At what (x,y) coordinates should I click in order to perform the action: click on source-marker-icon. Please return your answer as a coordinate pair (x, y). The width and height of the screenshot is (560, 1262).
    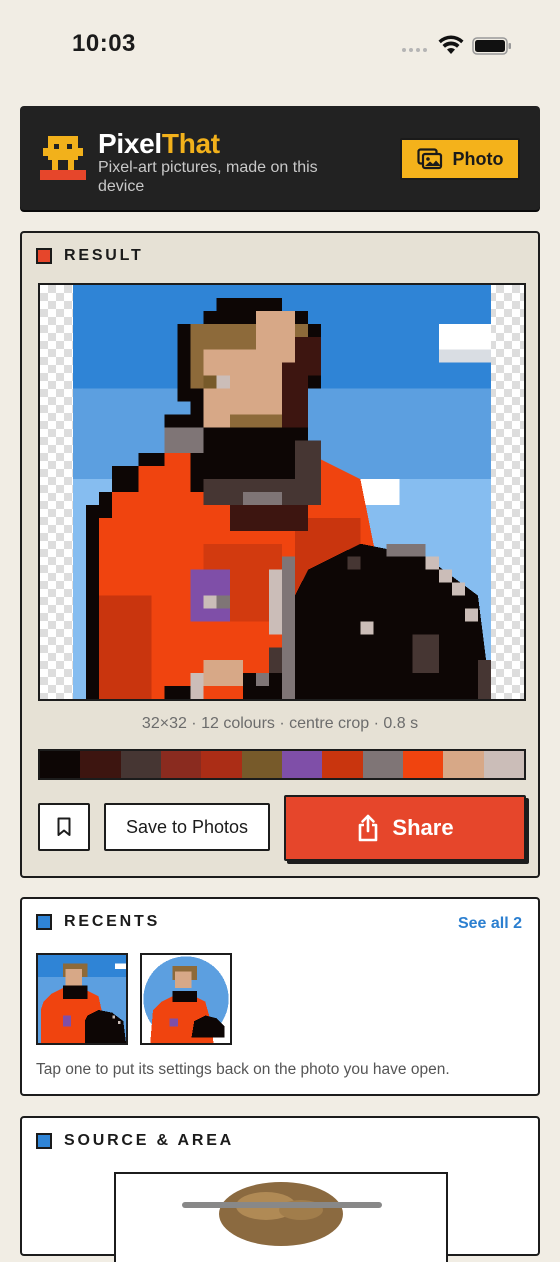
    Looking at the image, I should click on (44, 1141).